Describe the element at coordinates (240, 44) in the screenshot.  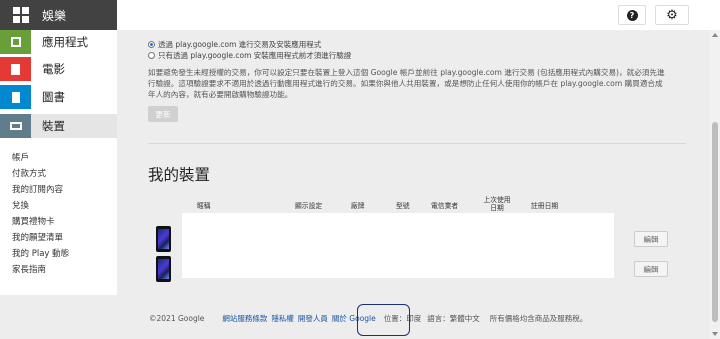
I see `auth-option-label: 透過 play.google.com 進行交易及安裝應用程式` at that location.